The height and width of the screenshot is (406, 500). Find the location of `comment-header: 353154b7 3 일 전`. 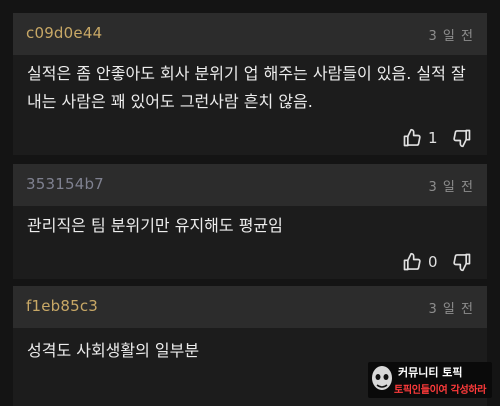

comment-header: 353154b7 3 일 전 is located at coordinates (250, 185).